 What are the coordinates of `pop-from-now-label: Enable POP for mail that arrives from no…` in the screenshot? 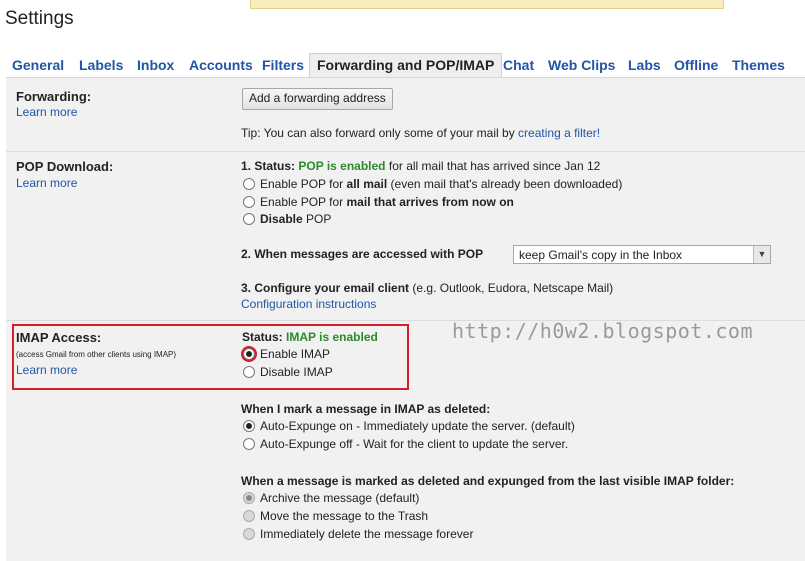 It's located at (387, 202).